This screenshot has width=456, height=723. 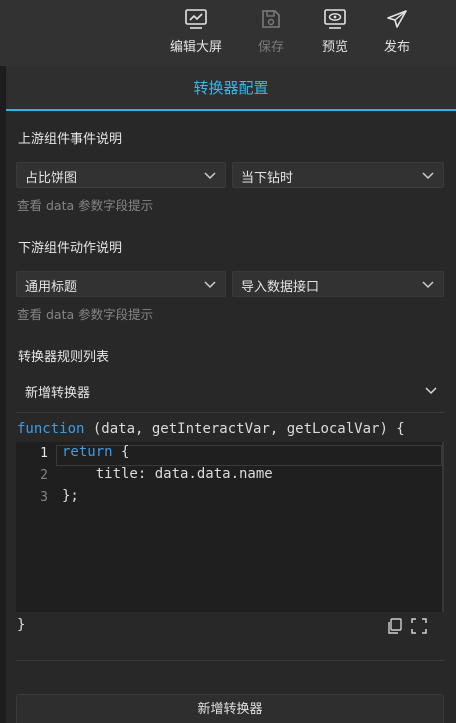 I want to click on line-number: 3, so click(x=44, y=497).